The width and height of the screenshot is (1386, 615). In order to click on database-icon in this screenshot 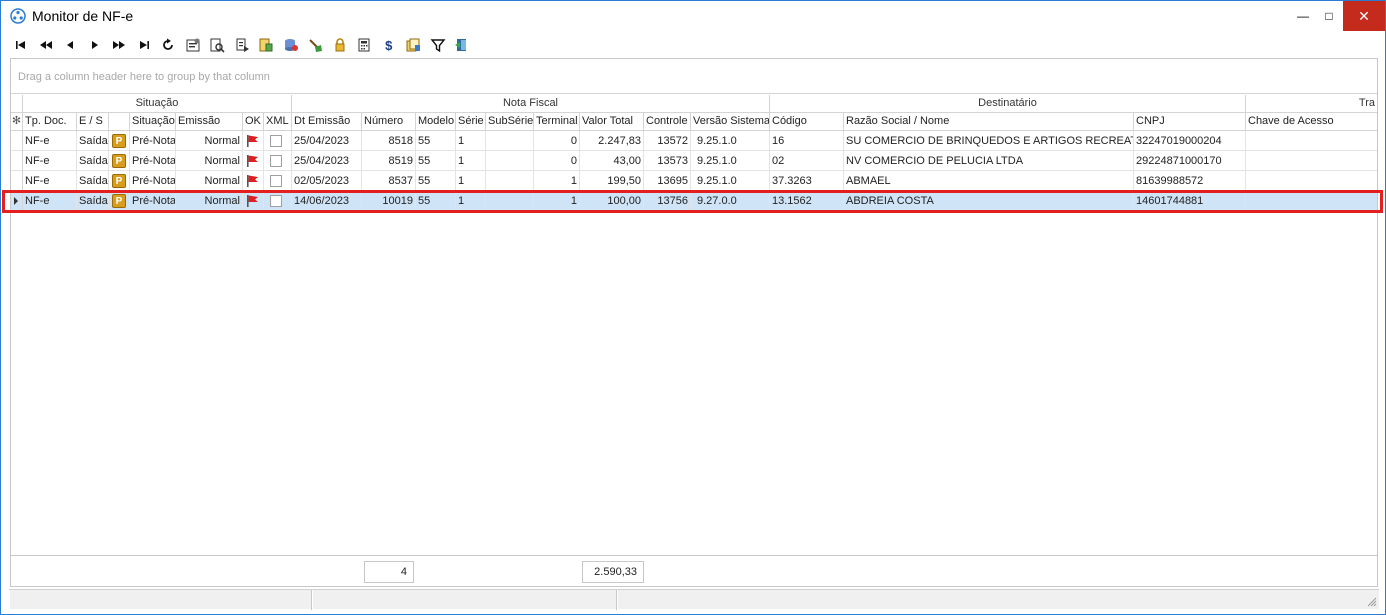, I will do `click(291, 45)`.